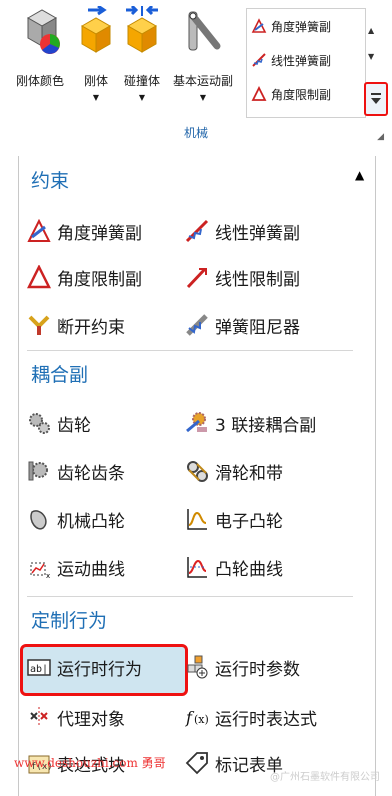  What do you see at coordinates (234, 763) in the screenshot?
I see `menu-item-marker-table: 标记表单` at bounding box center [234, 763].